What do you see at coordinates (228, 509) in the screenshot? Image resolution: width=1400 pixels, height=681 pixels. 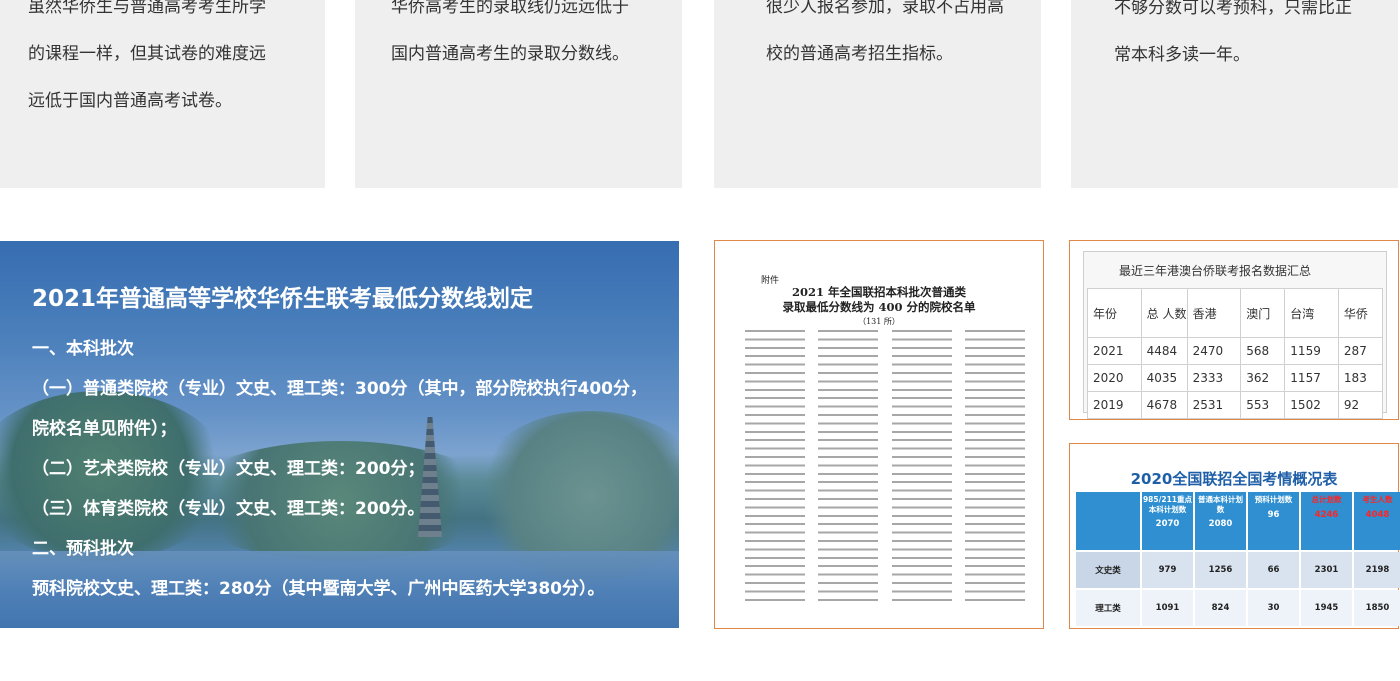 I see `banner-line: （三）体育类院校（专业）文史、理工类：200分。` at bounding box center [228, 509].